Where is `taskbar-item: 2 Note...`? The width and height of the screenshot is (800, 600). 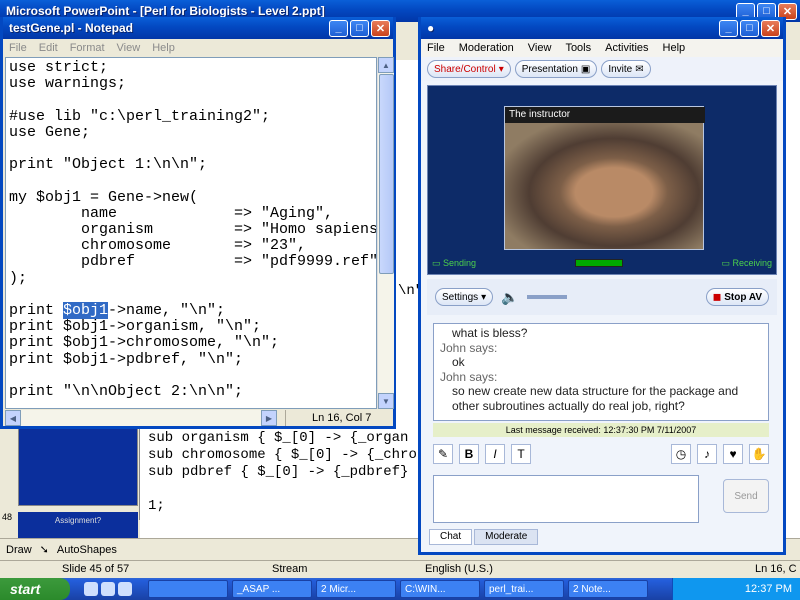 taskbar-item: 2 Note... is located at coordinates (608, 589).